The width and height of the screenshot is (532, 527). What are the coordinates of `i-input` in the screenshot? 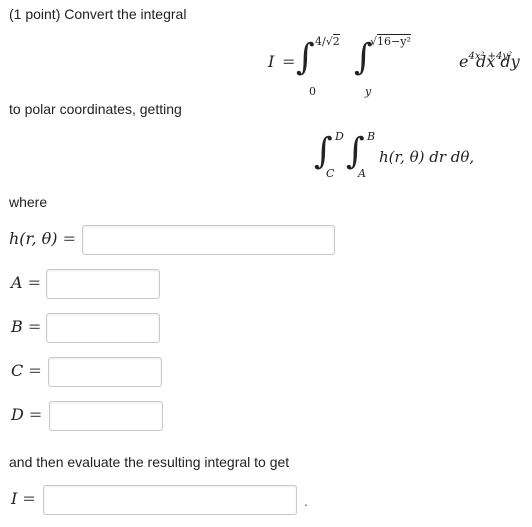 It's located at (170, 500).